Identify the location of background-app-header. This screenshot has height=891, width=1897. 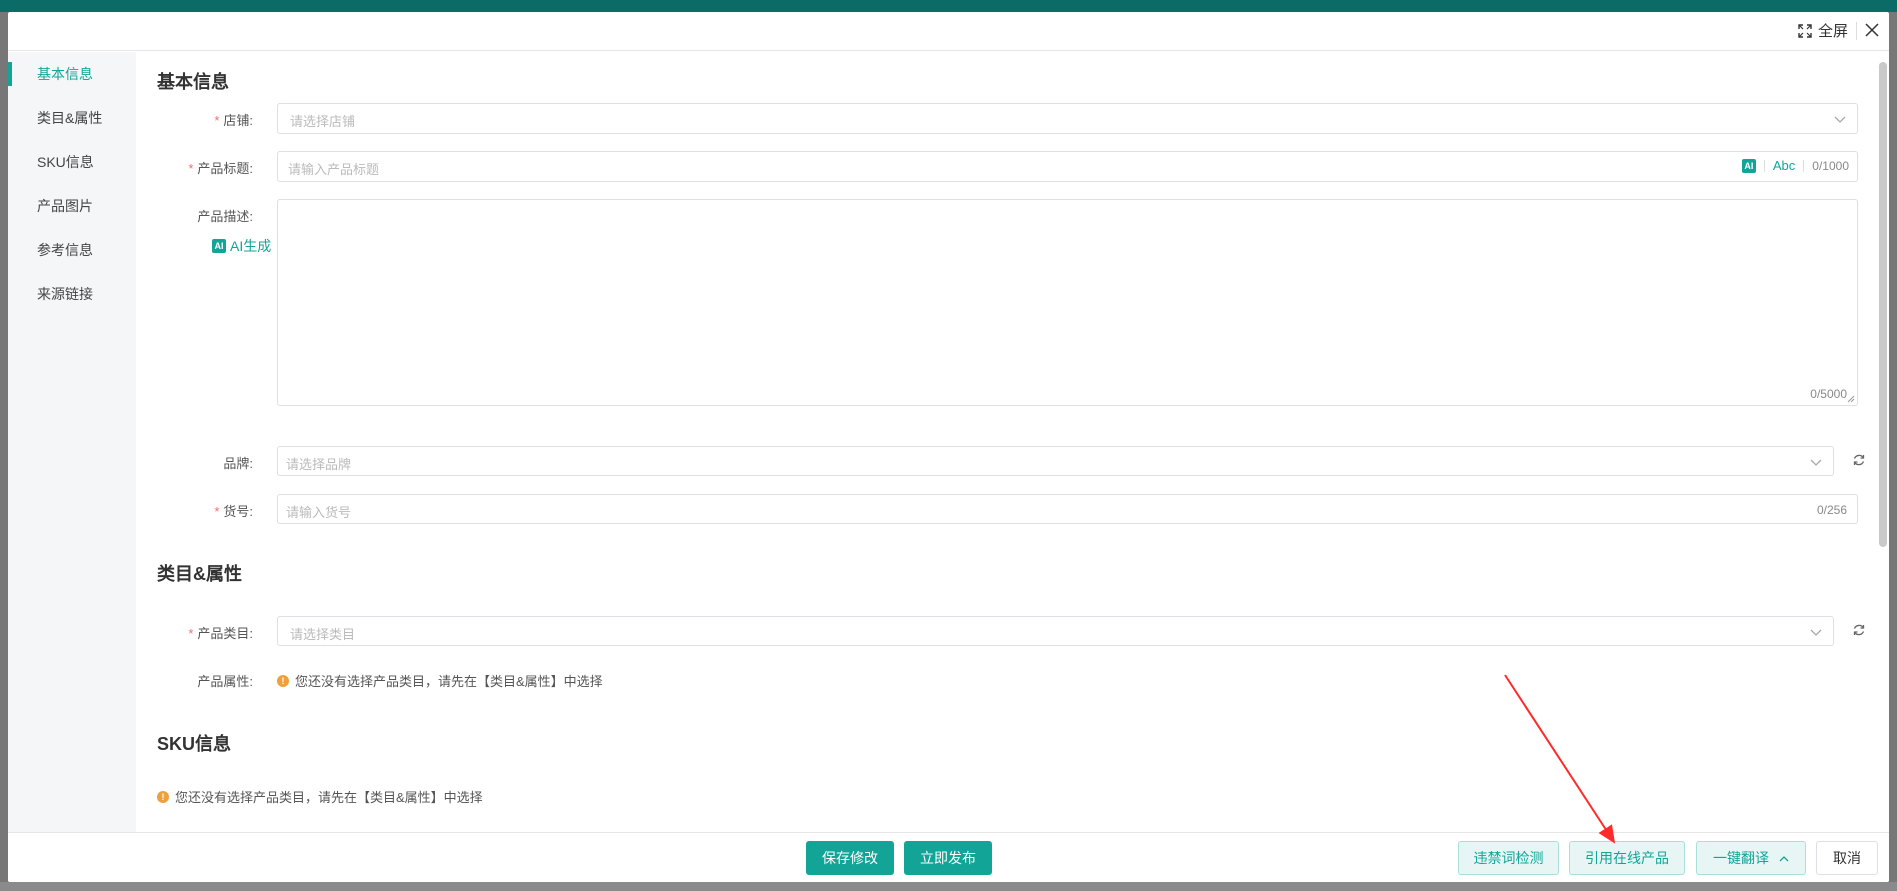
(948, 6).